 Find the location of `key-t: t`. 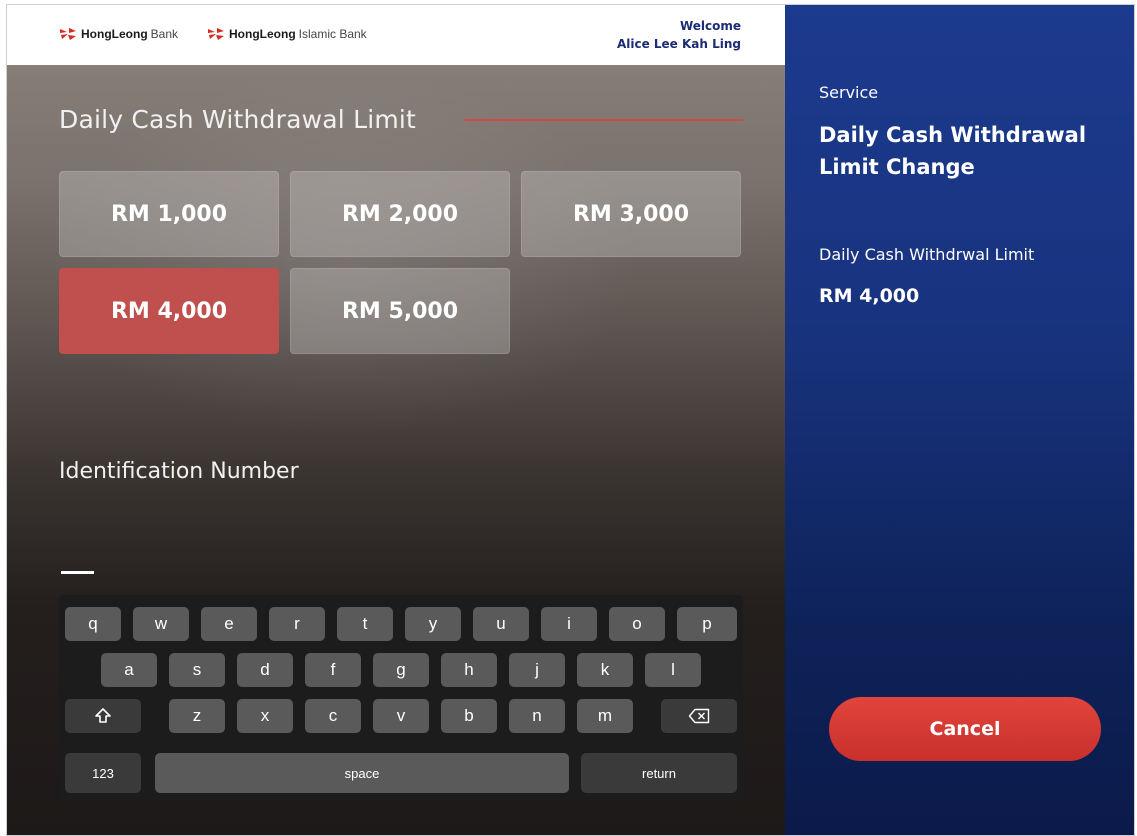

key-t: t is located at coordinates (365, 624).